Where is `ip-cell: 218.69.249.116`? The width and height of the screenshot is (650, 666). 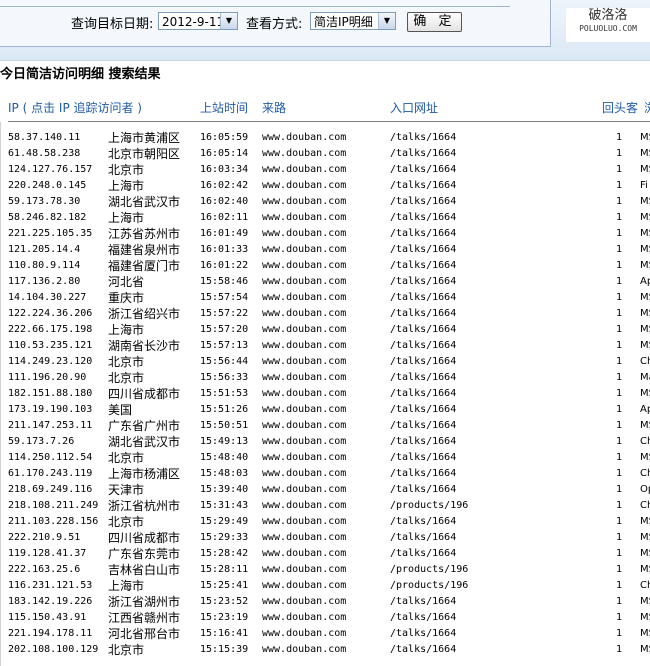 ip-cell: 218.69.249.116 is located at coordinates (50, 490).